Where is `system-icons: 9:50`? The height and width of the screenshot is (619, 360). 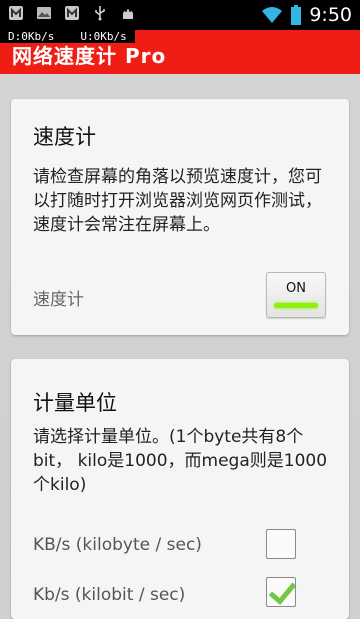
system-icons: 9:50 is located at coordinates (306, 15).